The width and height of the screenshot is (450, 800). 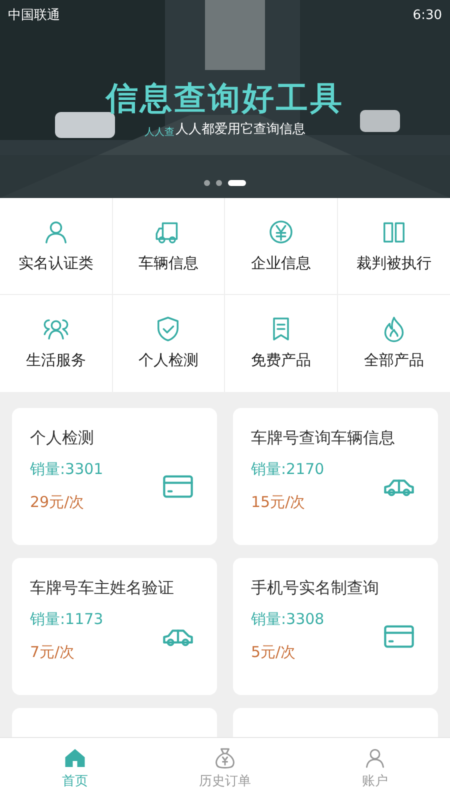 What do you see at coordinates (394, 246) in the screenshot?
I see `category-item: 裁判被执行` at bounding box center [394, 246].